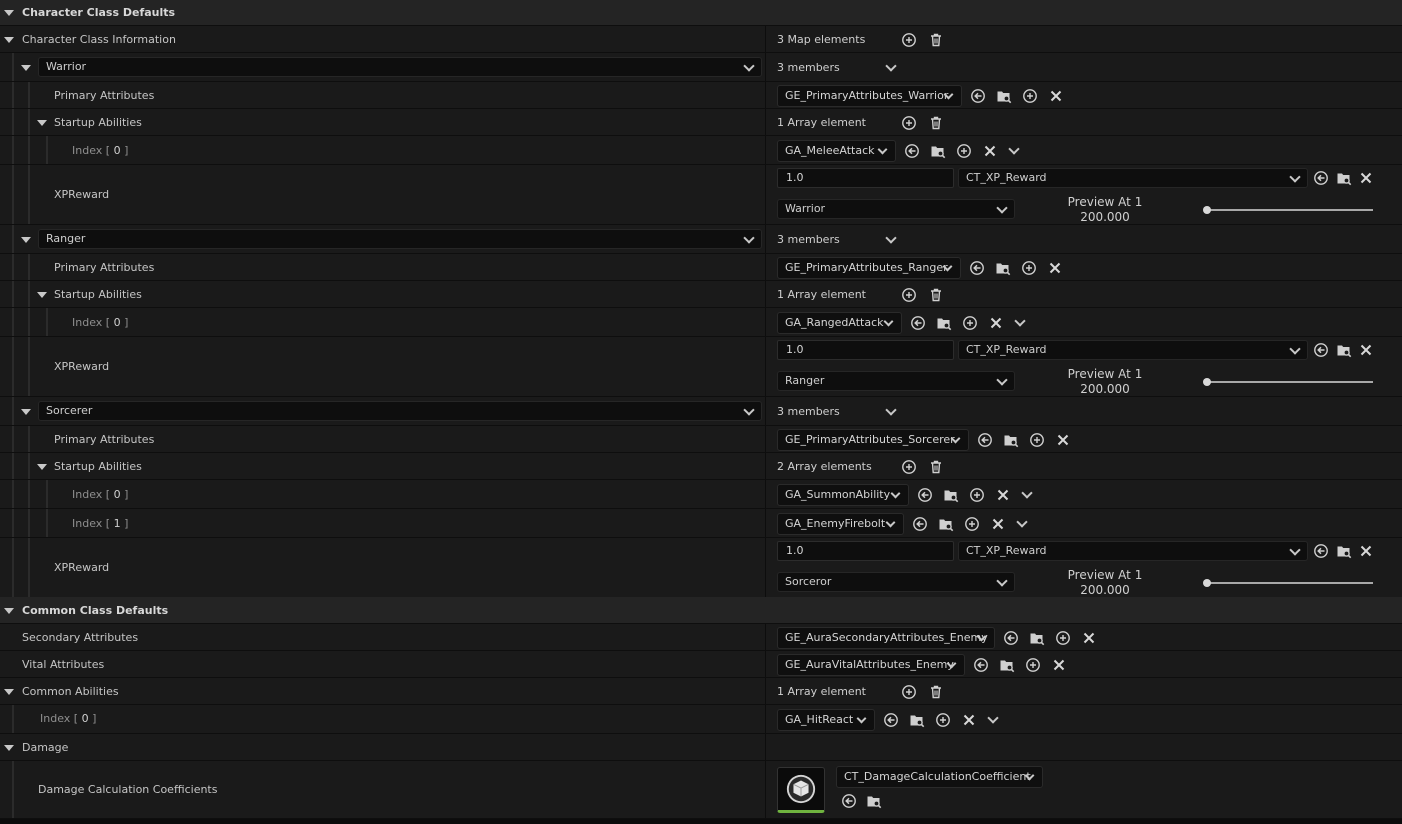  Describe the element at coordinates (400, 239) in the screenshot. I see `map-key-combo: Ranger` at that location.